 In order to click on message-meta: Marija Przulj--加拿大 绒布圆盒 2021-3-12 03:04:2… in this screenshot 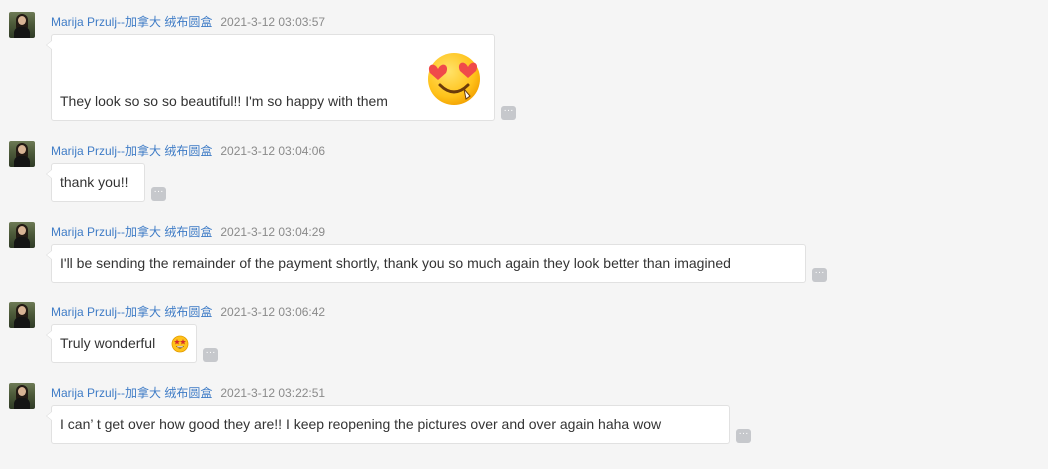, I will do `click(188, 232)`.